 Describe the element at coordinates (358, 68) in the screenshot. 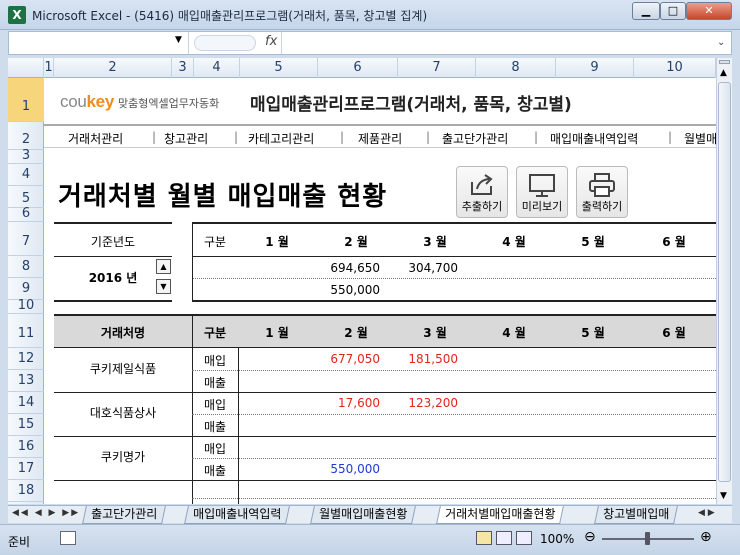

I see `col-header: 6` at that location.